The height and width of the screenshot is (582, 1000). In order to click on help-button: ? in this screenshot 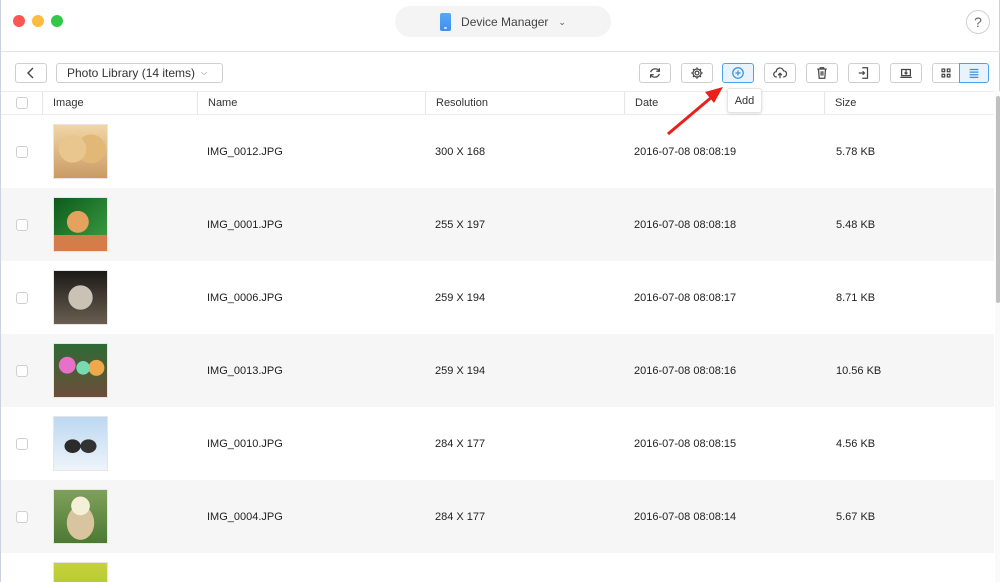, I will do `click(978, 22)`.